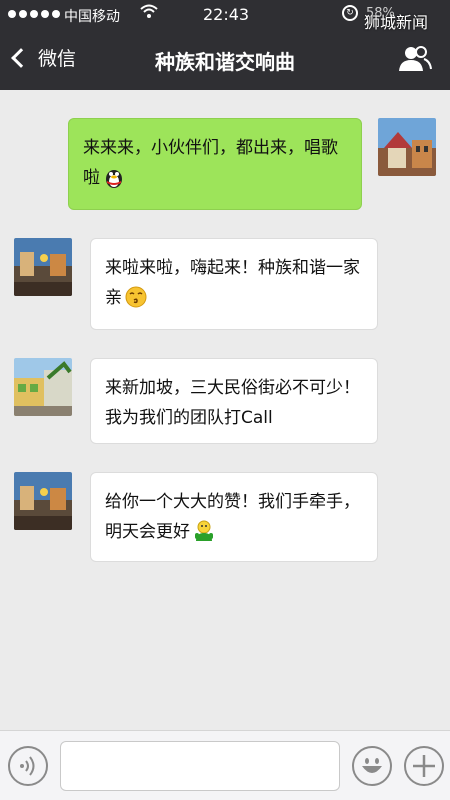  I want to click on penguin-emoji, so click(114, 179).